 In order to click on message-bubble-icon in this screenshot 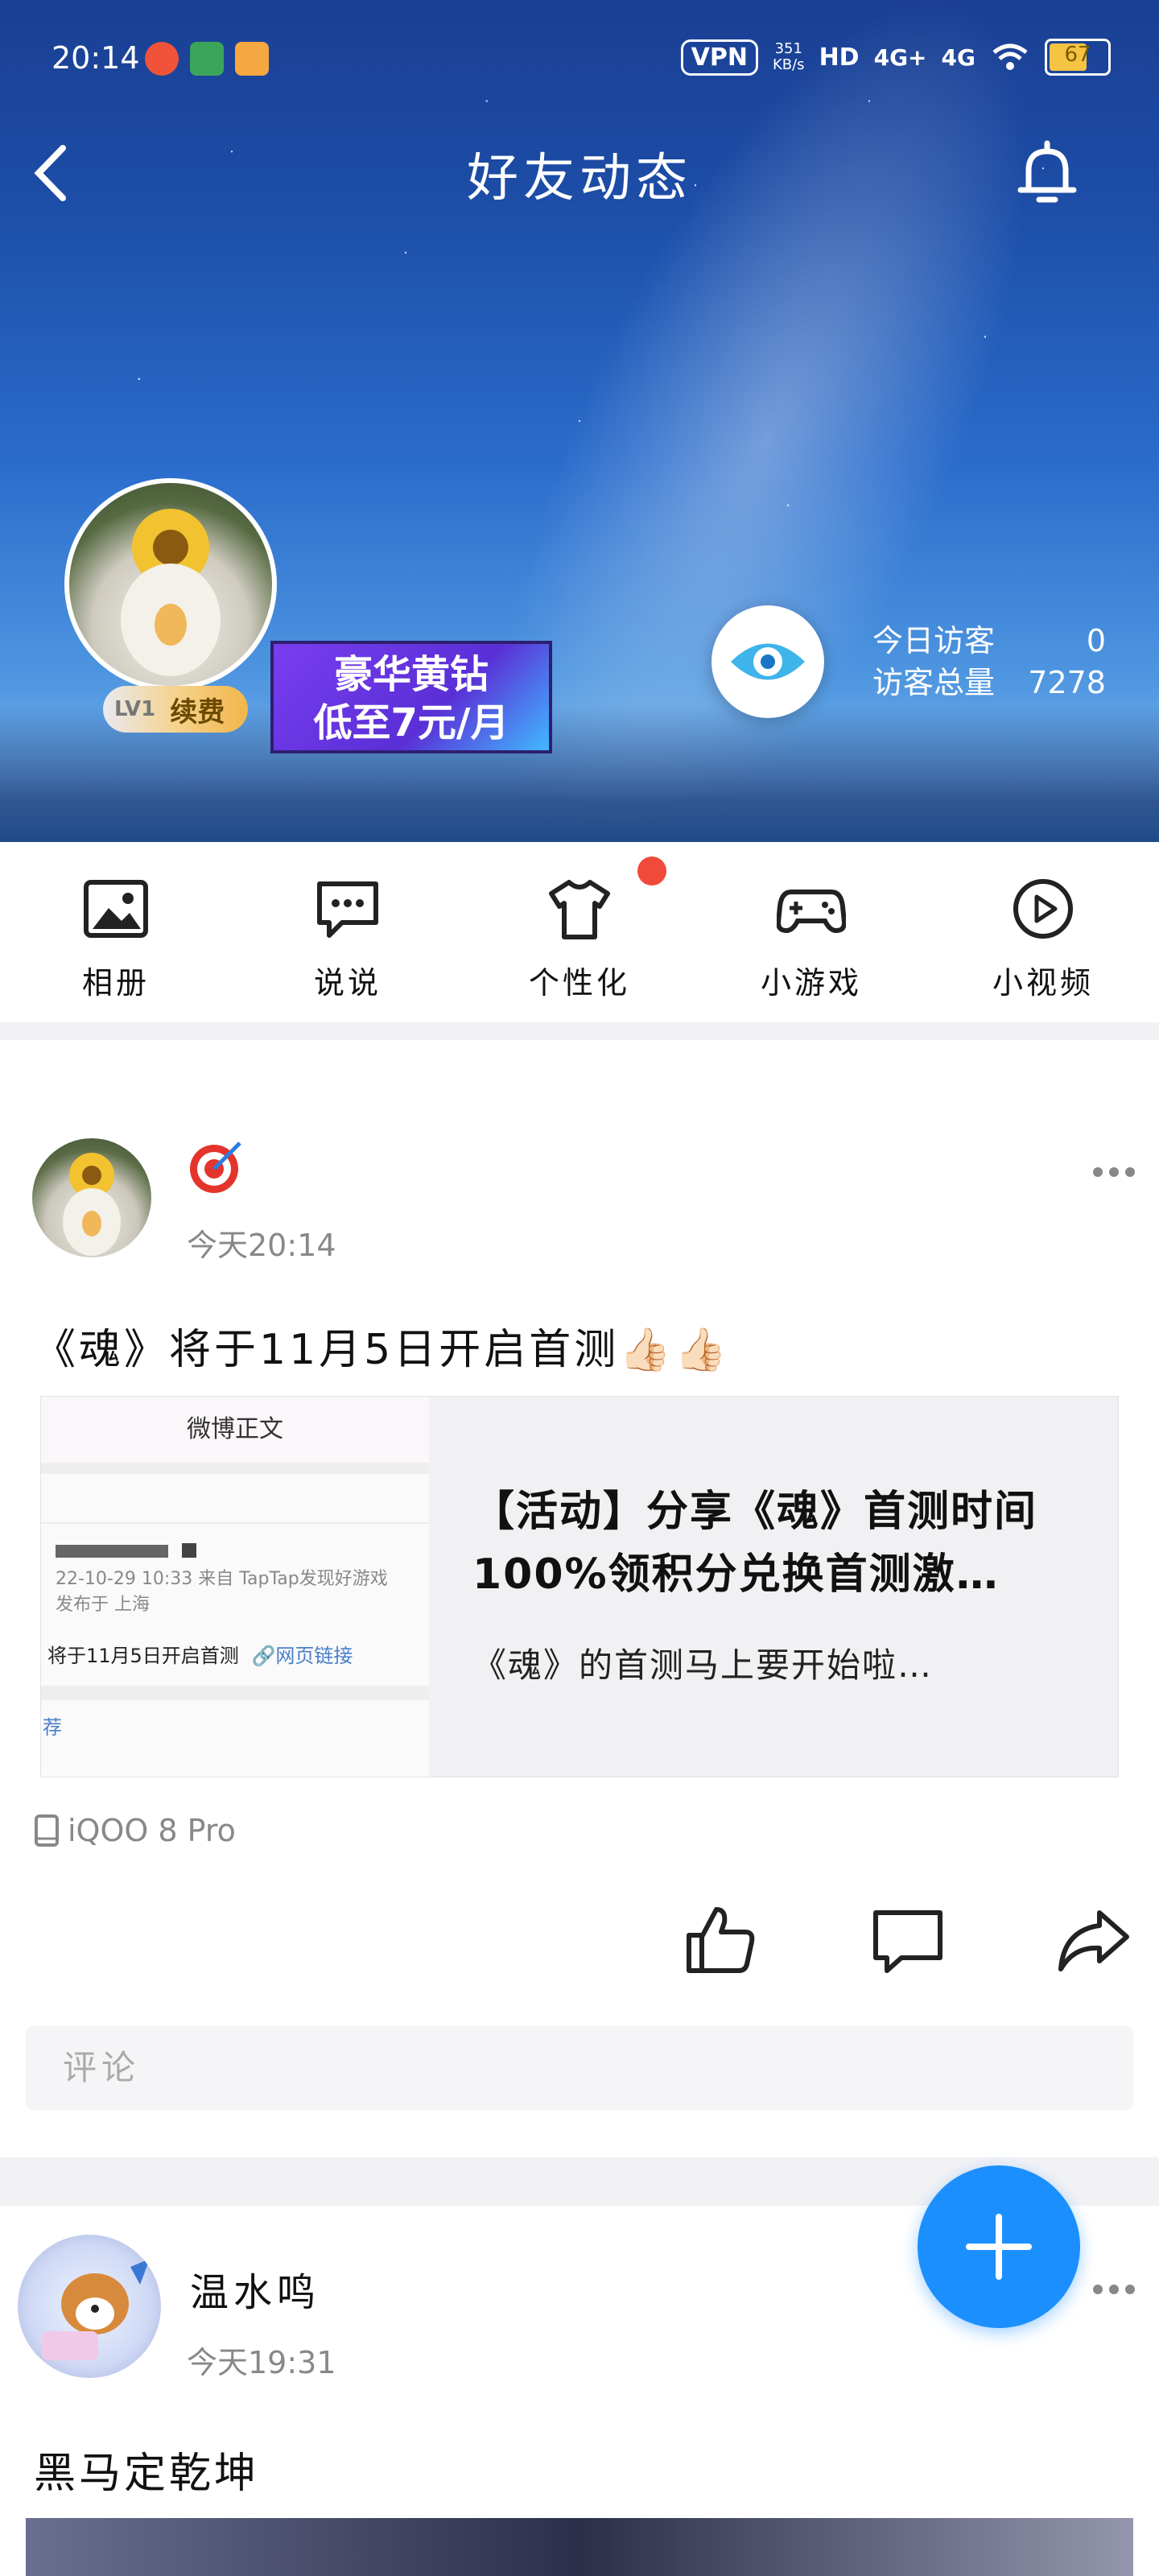, I will do `click(347, 909)`.